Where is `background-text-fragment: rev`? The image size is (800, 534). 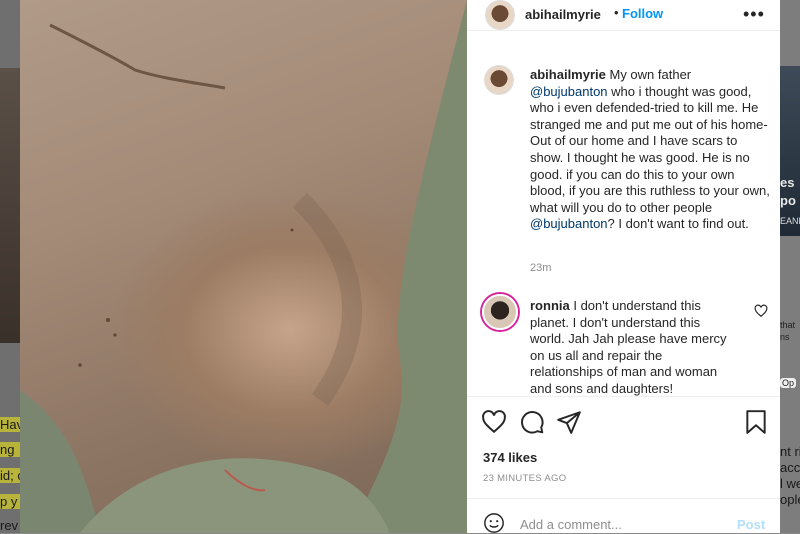 background-text-fragment: rev is located at coordinates (9, 525).